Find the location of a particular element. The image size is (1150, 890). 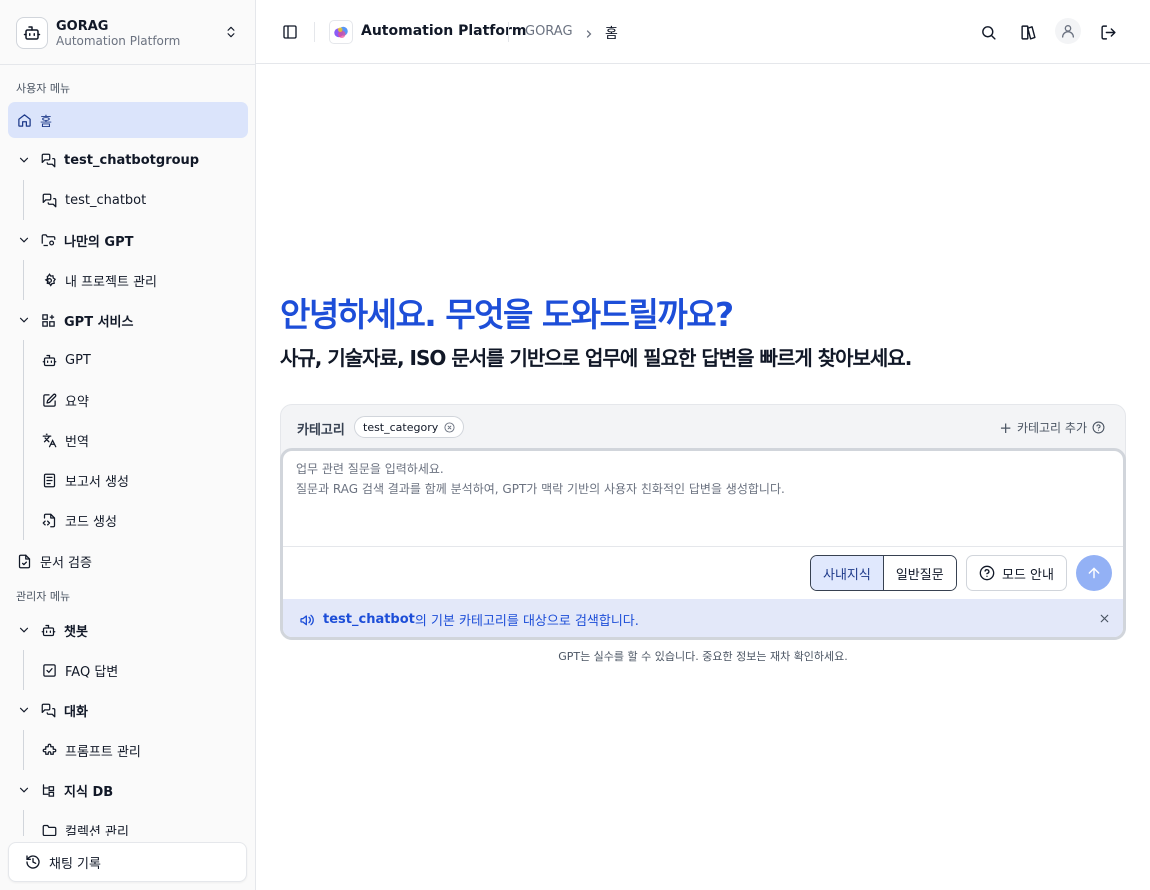

sub-group: test_chatbot is located at coordinates (128, 200).